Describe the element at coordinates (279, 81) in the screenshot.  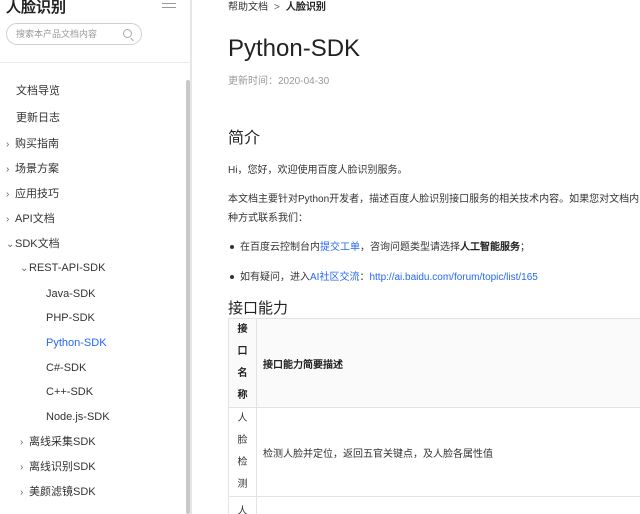
I see `updated-date: 更新时间：2020-04-30` at that location.